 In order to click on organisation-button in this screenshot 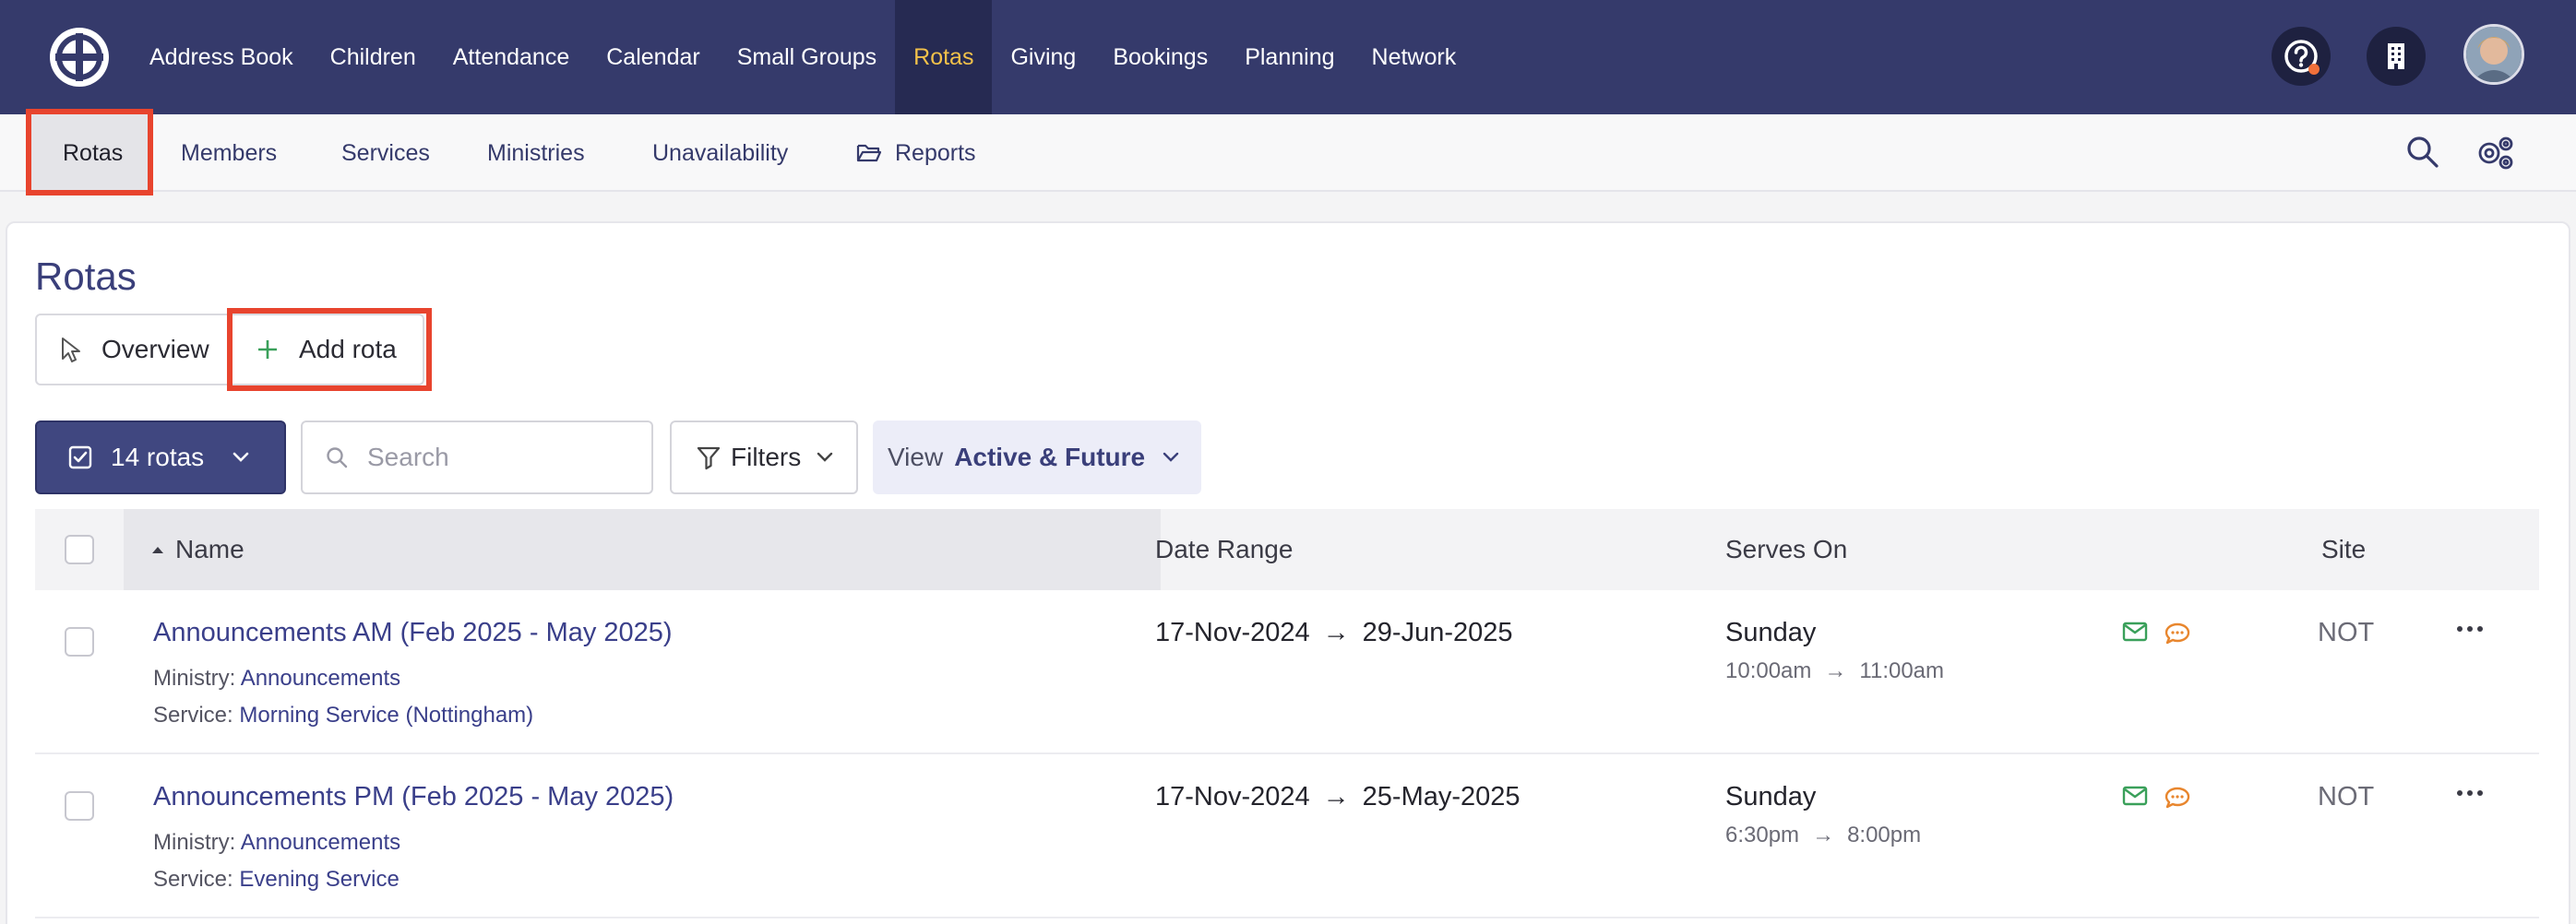, I will do `click(2396, 57)`.